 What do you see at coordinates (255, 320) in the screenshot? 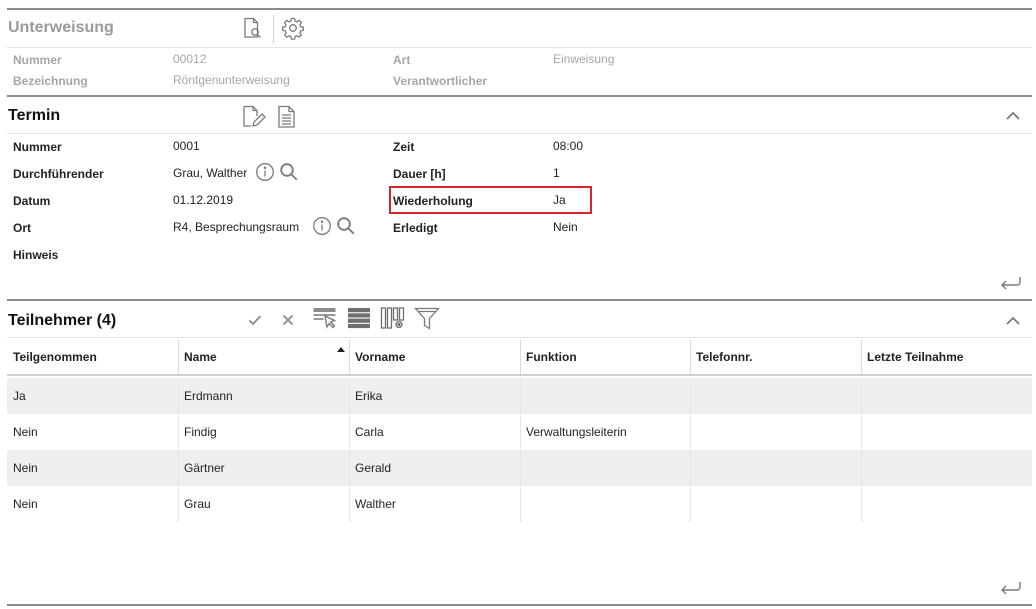
I see `check-icon` at bounding box center [255, 320].